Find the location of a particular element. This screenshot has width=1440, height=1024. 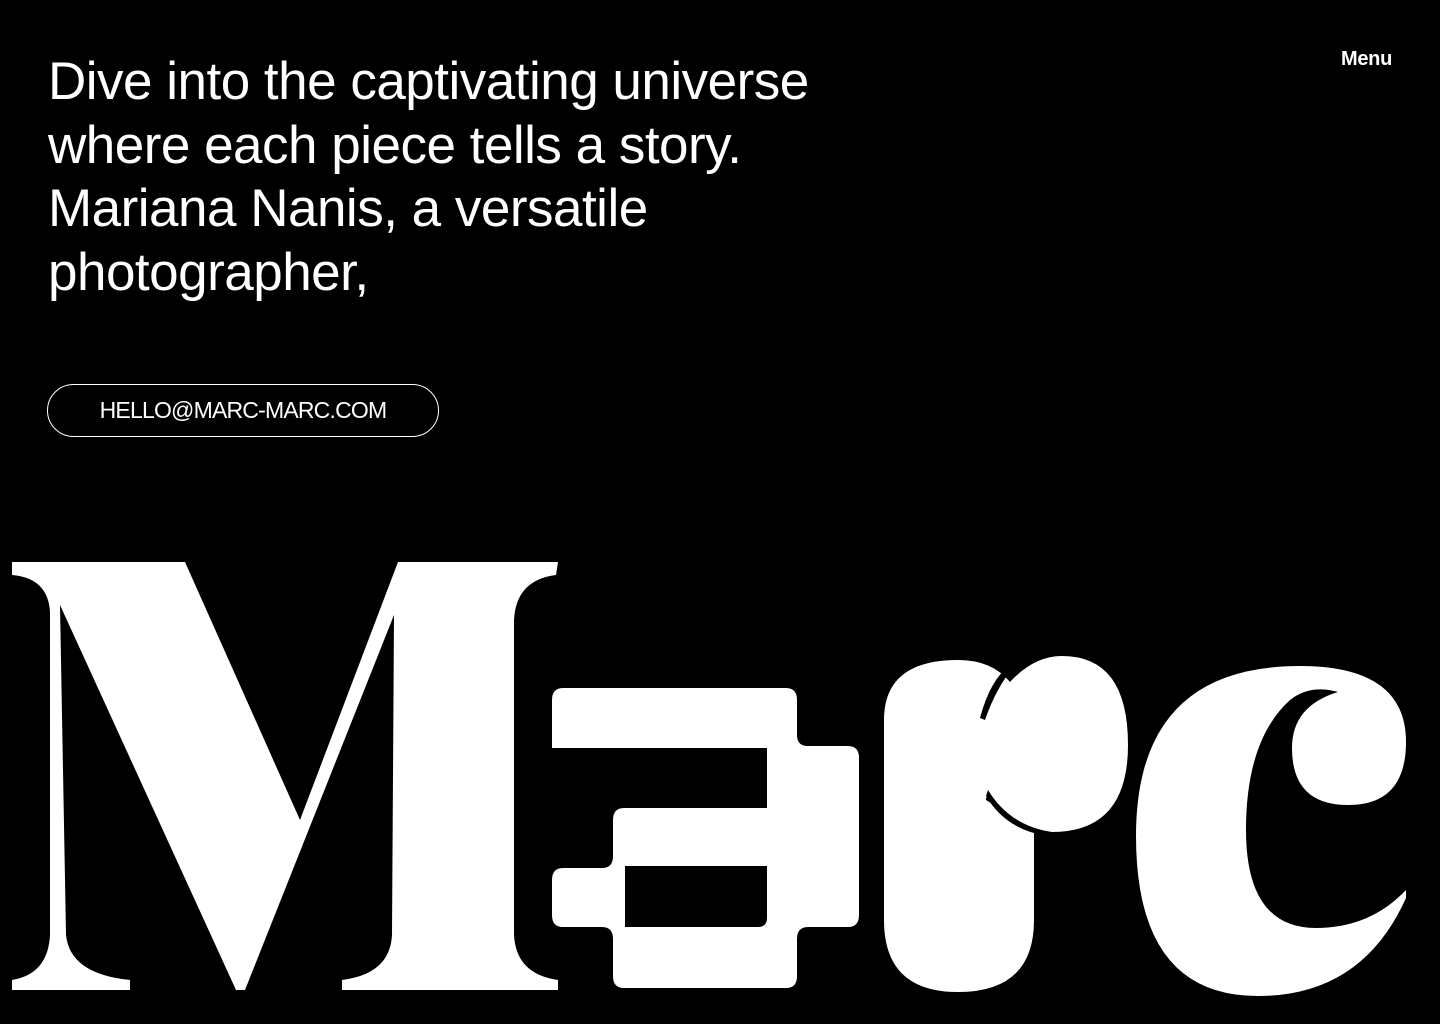

email-contact-button: HELLO@MARC-MARC.COM is located at coordinates (243, 410).